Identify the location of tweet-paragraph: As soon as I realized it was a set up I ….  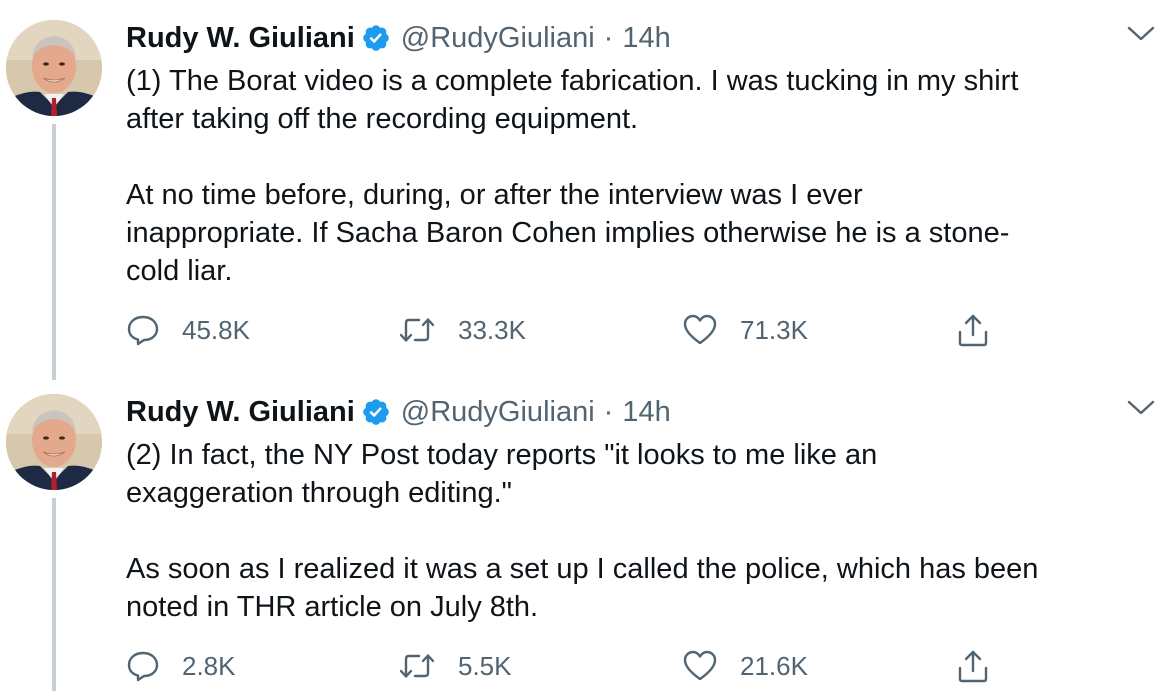
(582, 588).